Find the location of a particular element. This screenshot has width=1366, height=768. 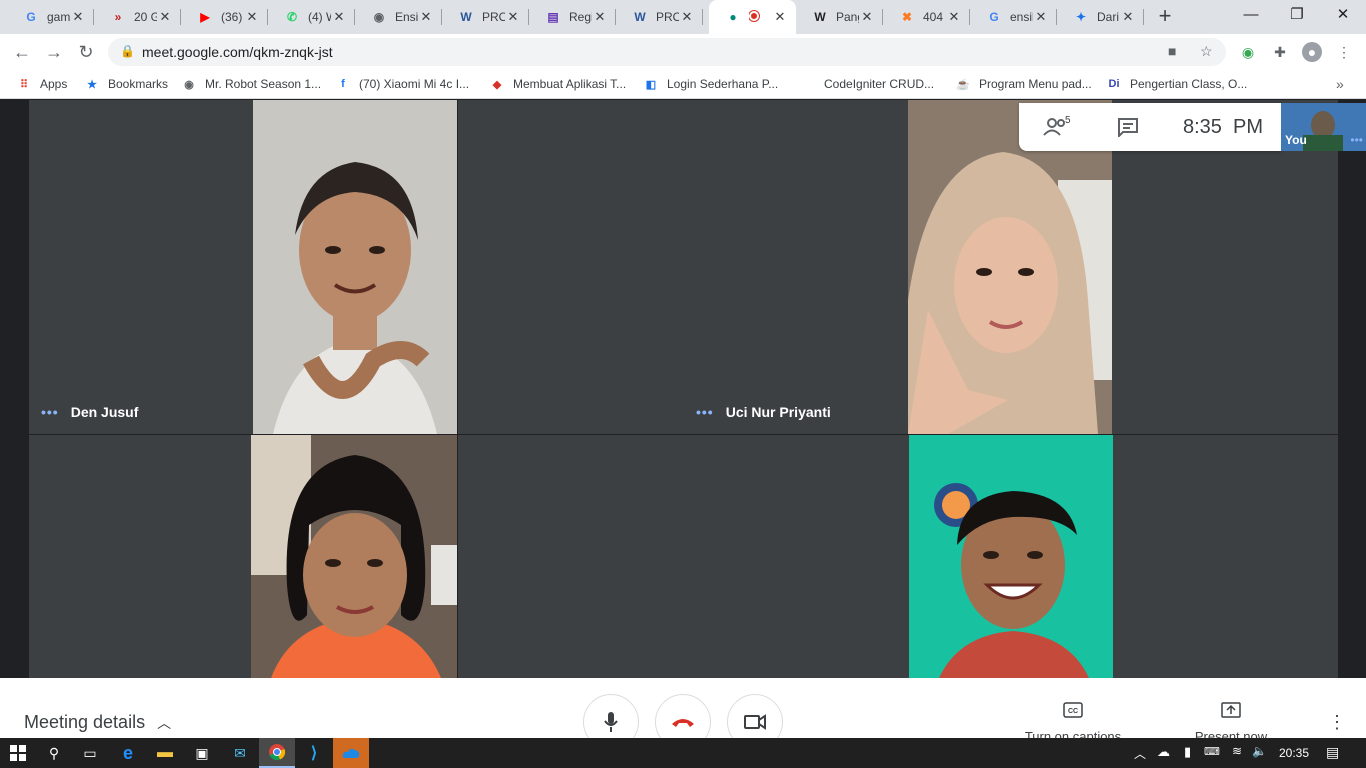

cloud-app-icon is located at coordinates (351, 753).